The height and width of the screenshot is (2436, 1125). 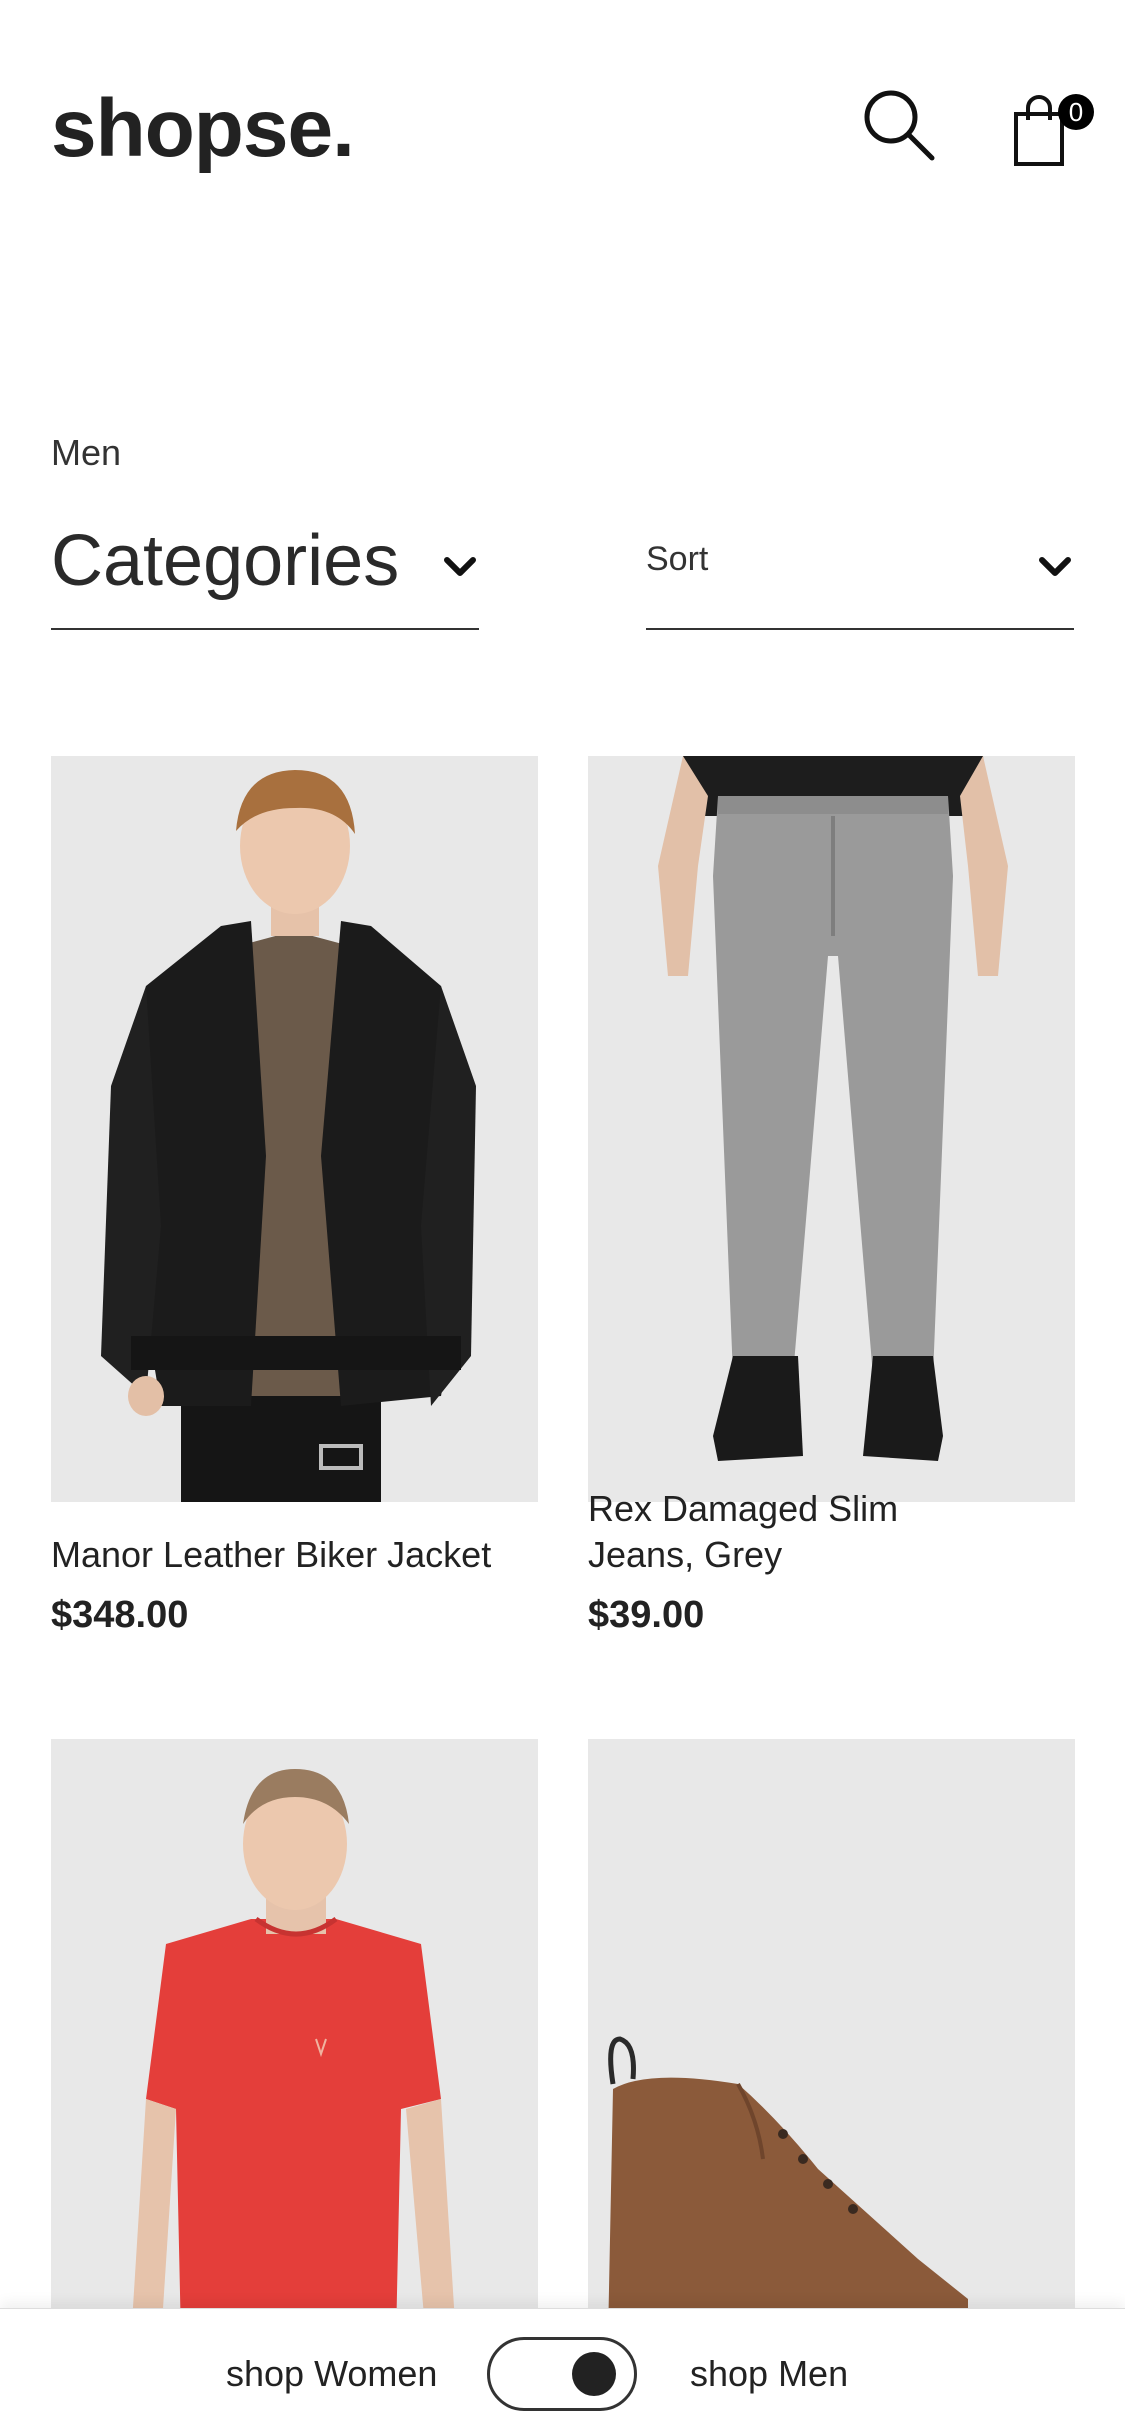 I want to click on categories-dropdown: Categories, so click(x=265, y=569).